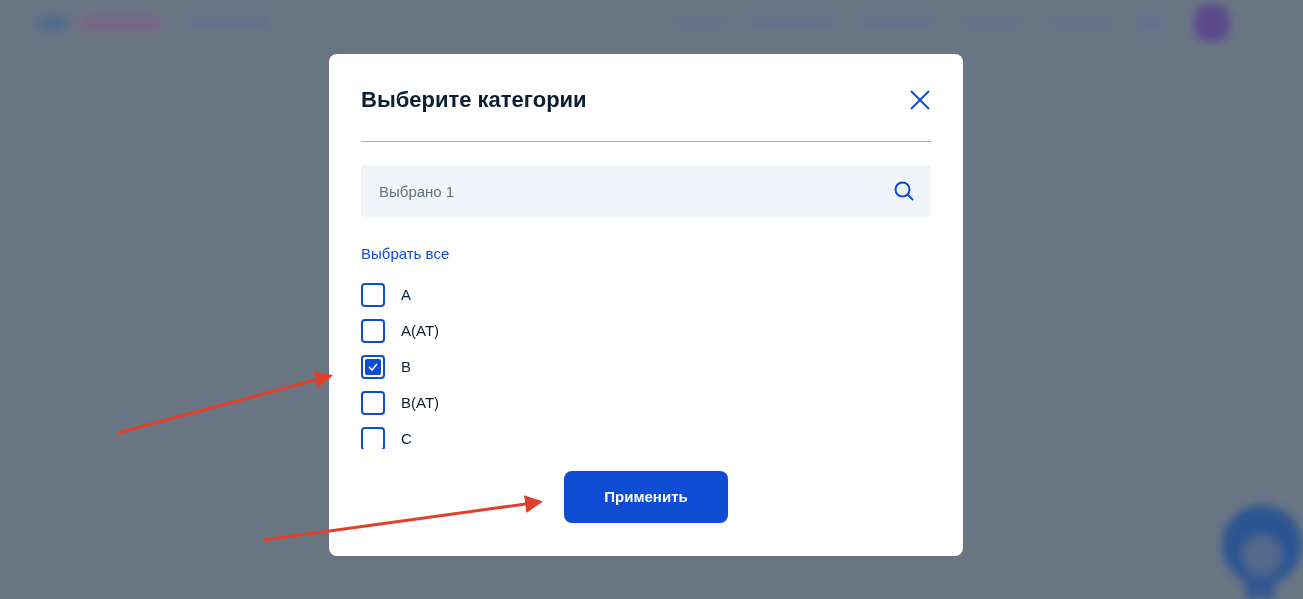  I want to click on category-label: A, so click(406, 294).